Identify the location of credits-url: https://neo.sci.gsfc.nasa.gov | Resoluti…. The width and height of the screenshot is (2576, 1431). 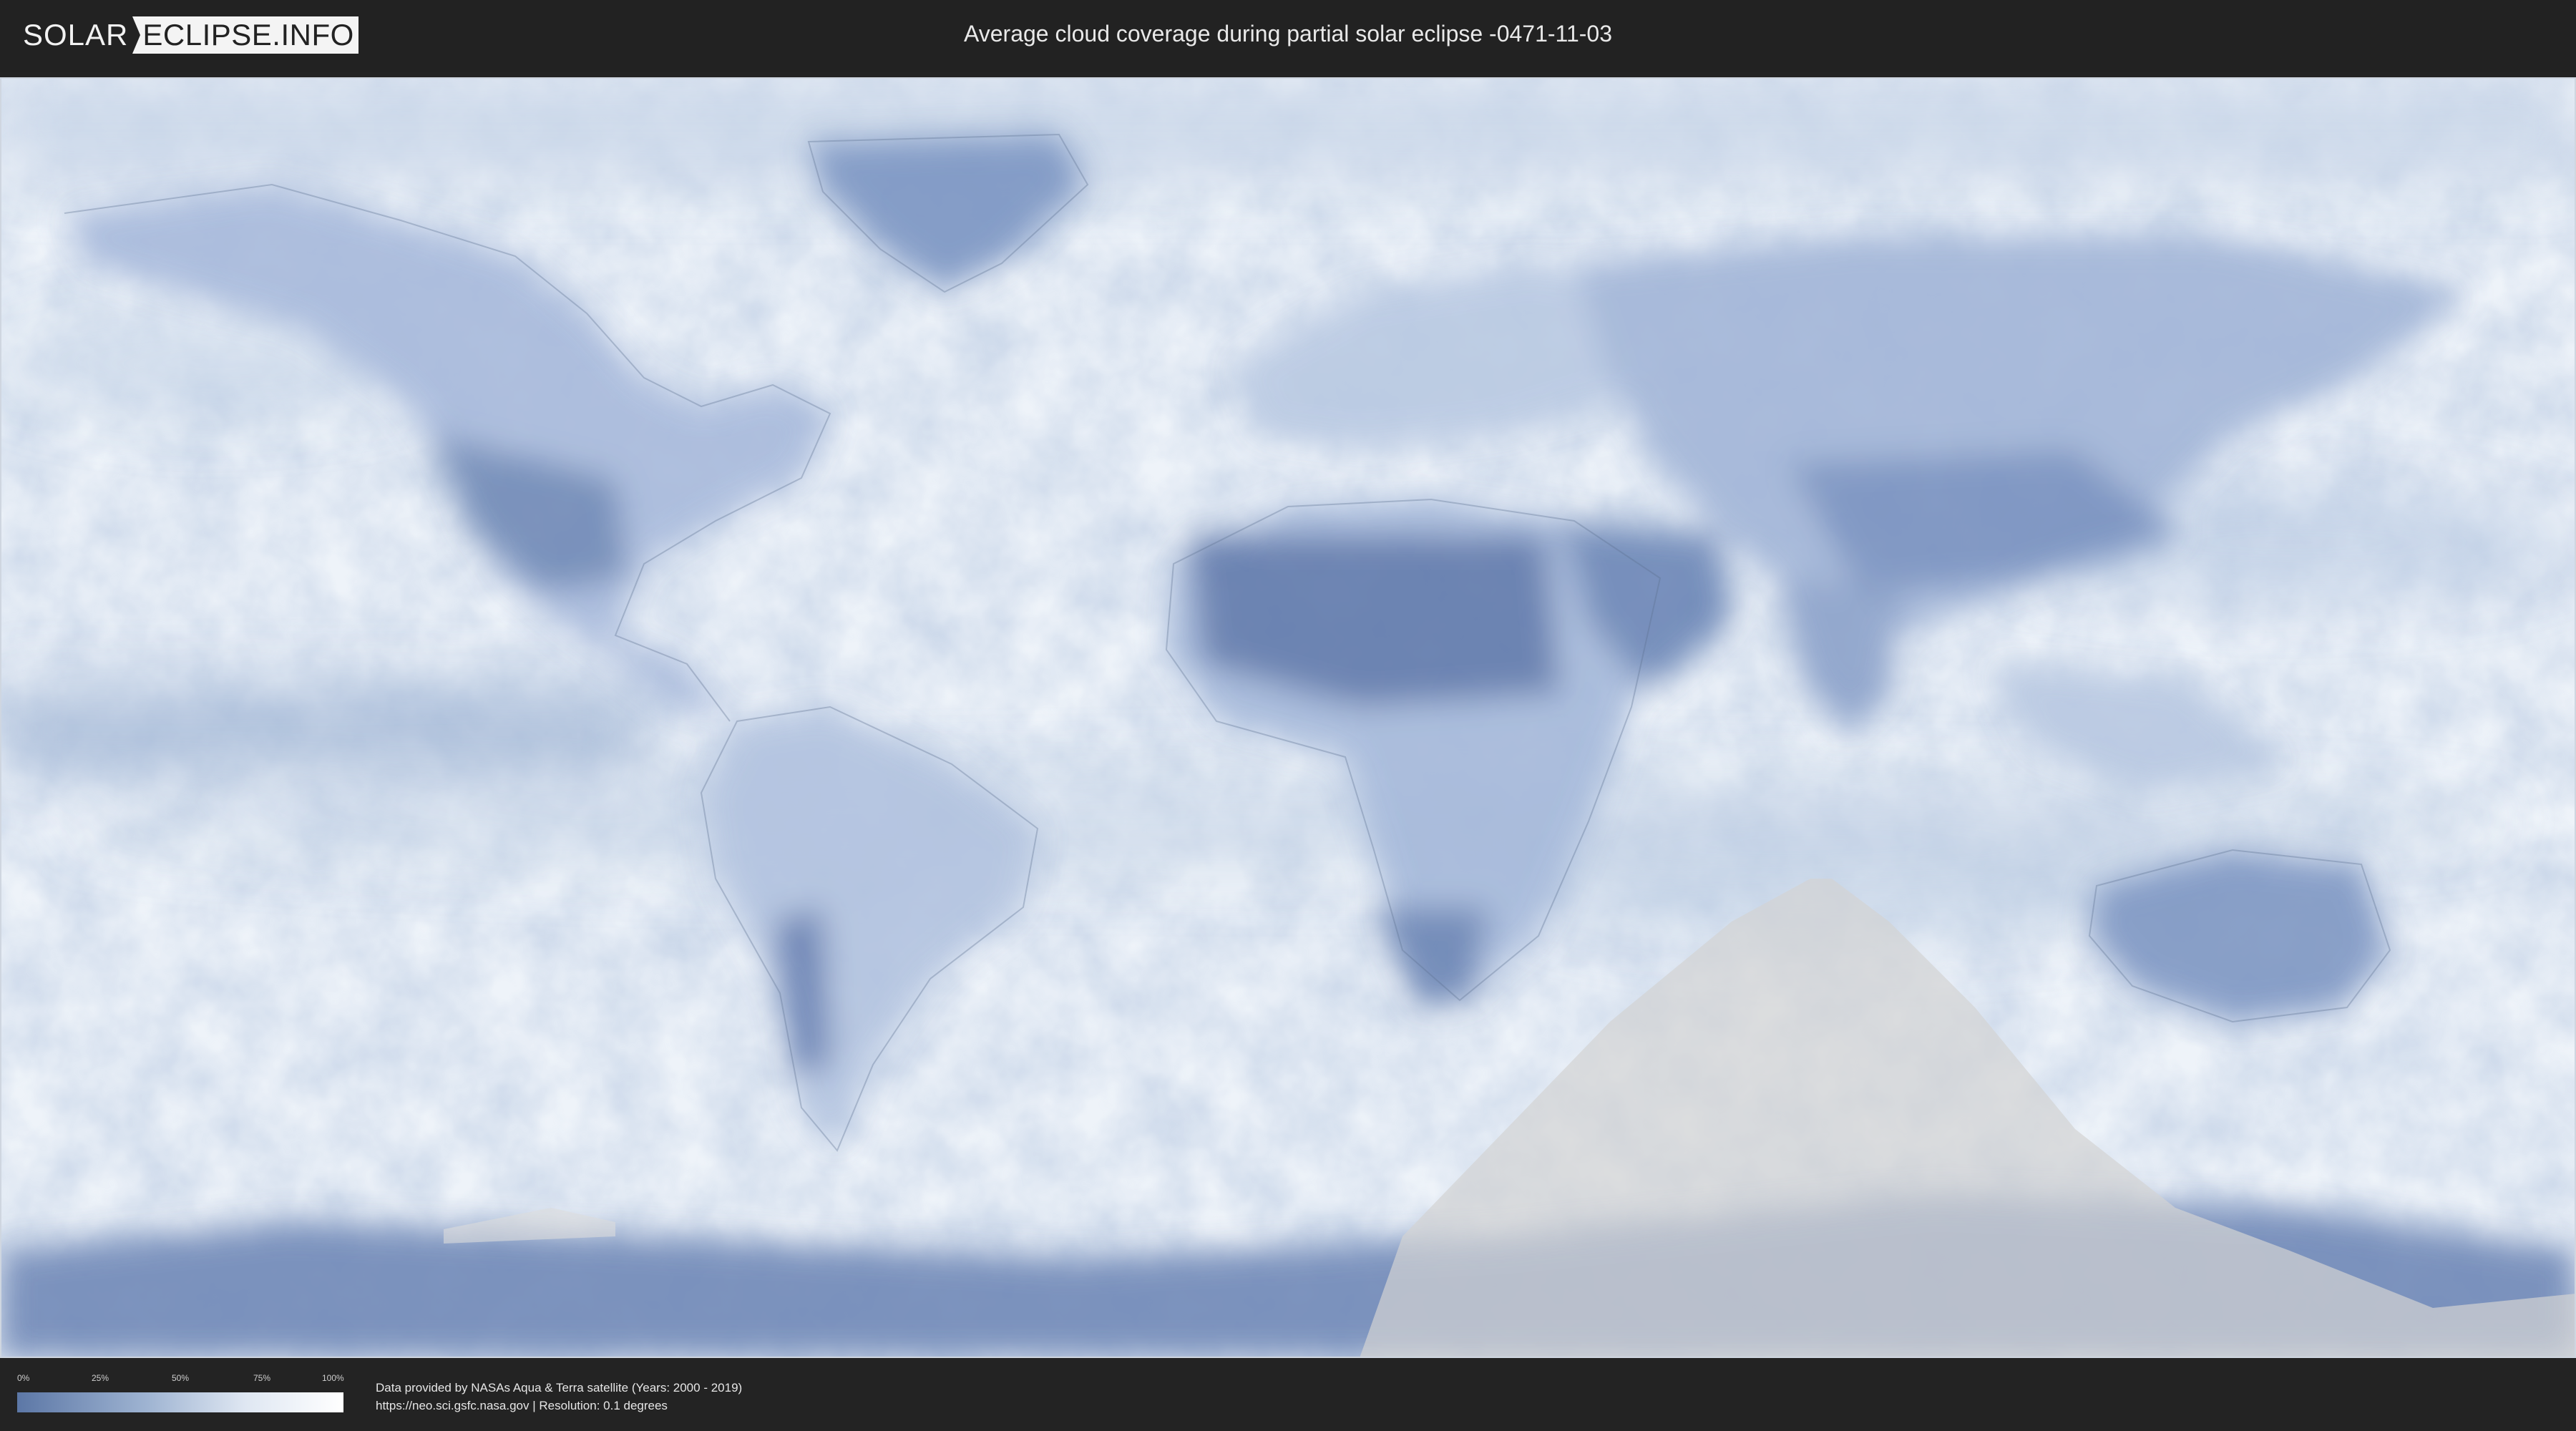
(559, 1406).